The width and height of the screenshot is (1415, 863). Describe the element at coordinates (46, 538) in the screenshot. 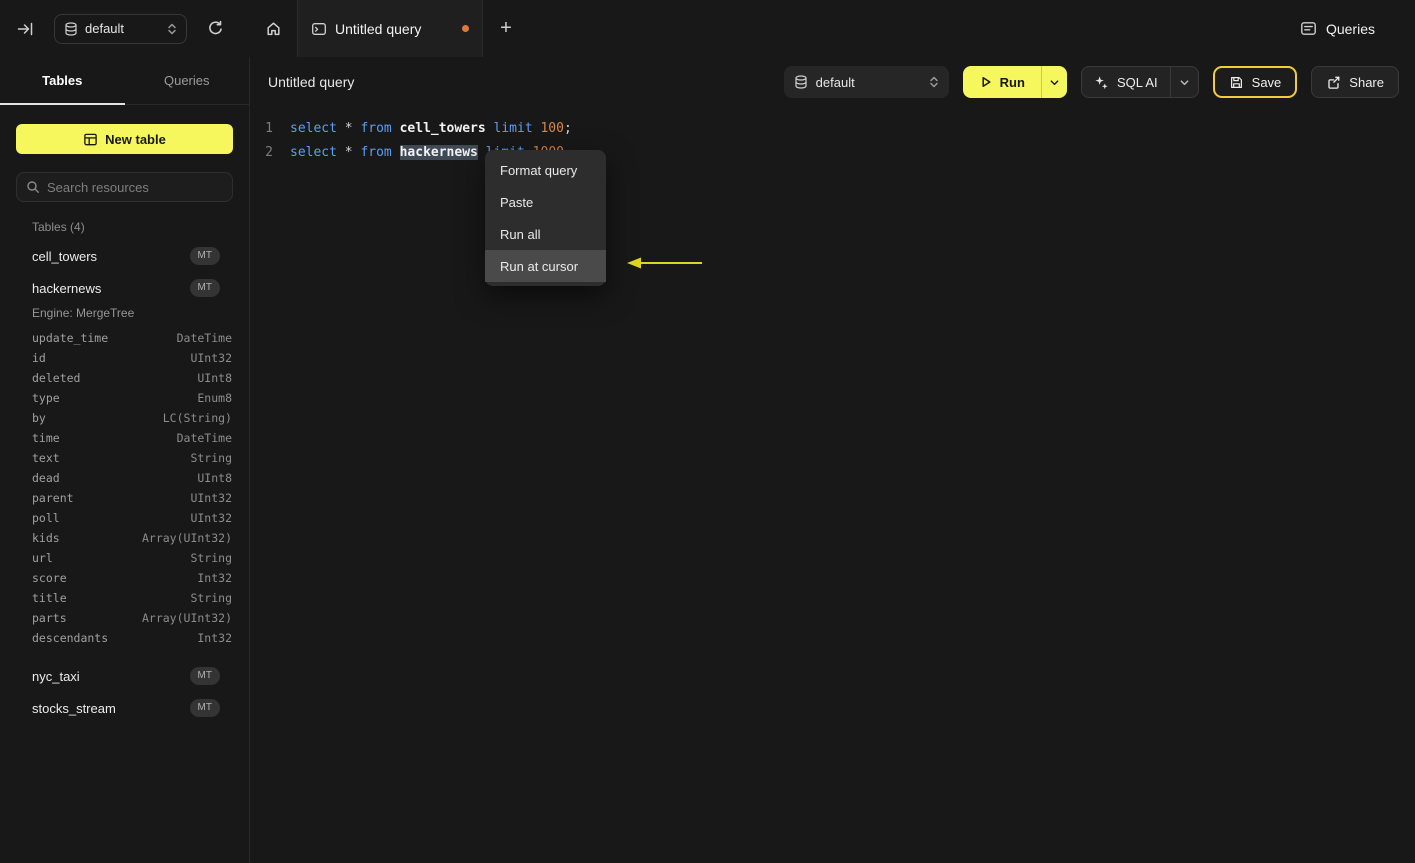

I see `column-name: kids` at that location.